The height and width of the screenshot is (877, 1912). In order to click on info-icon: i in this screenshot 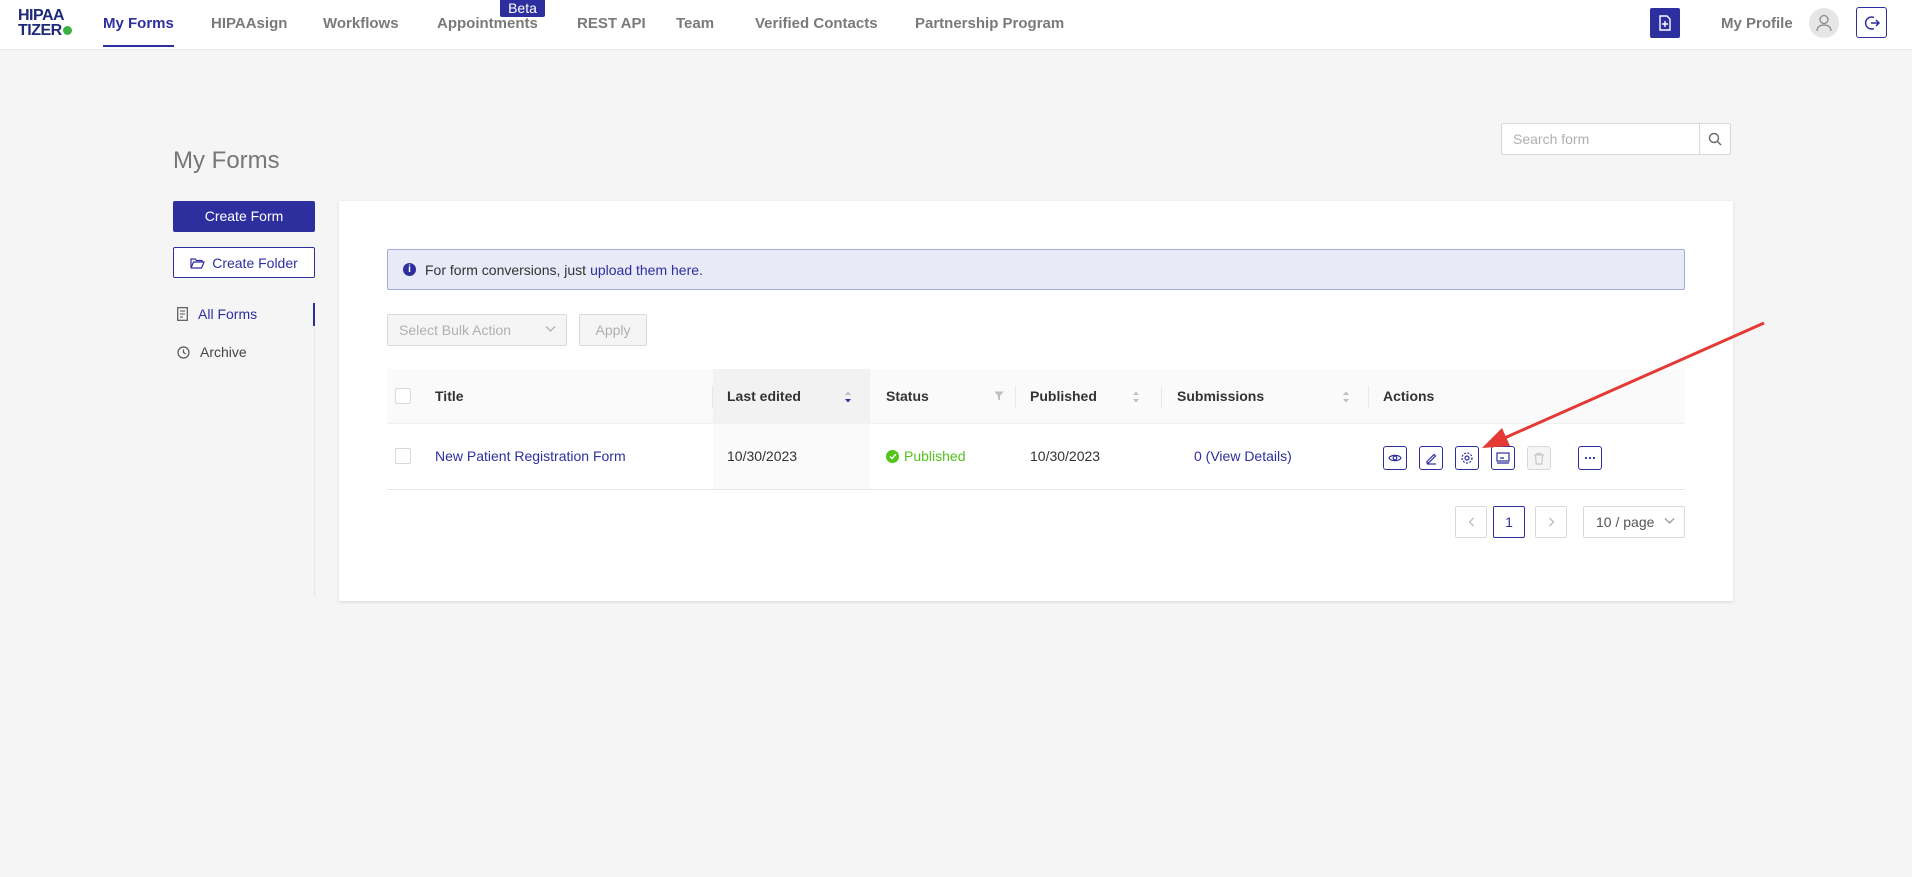, I will do `click(409, 269)`.